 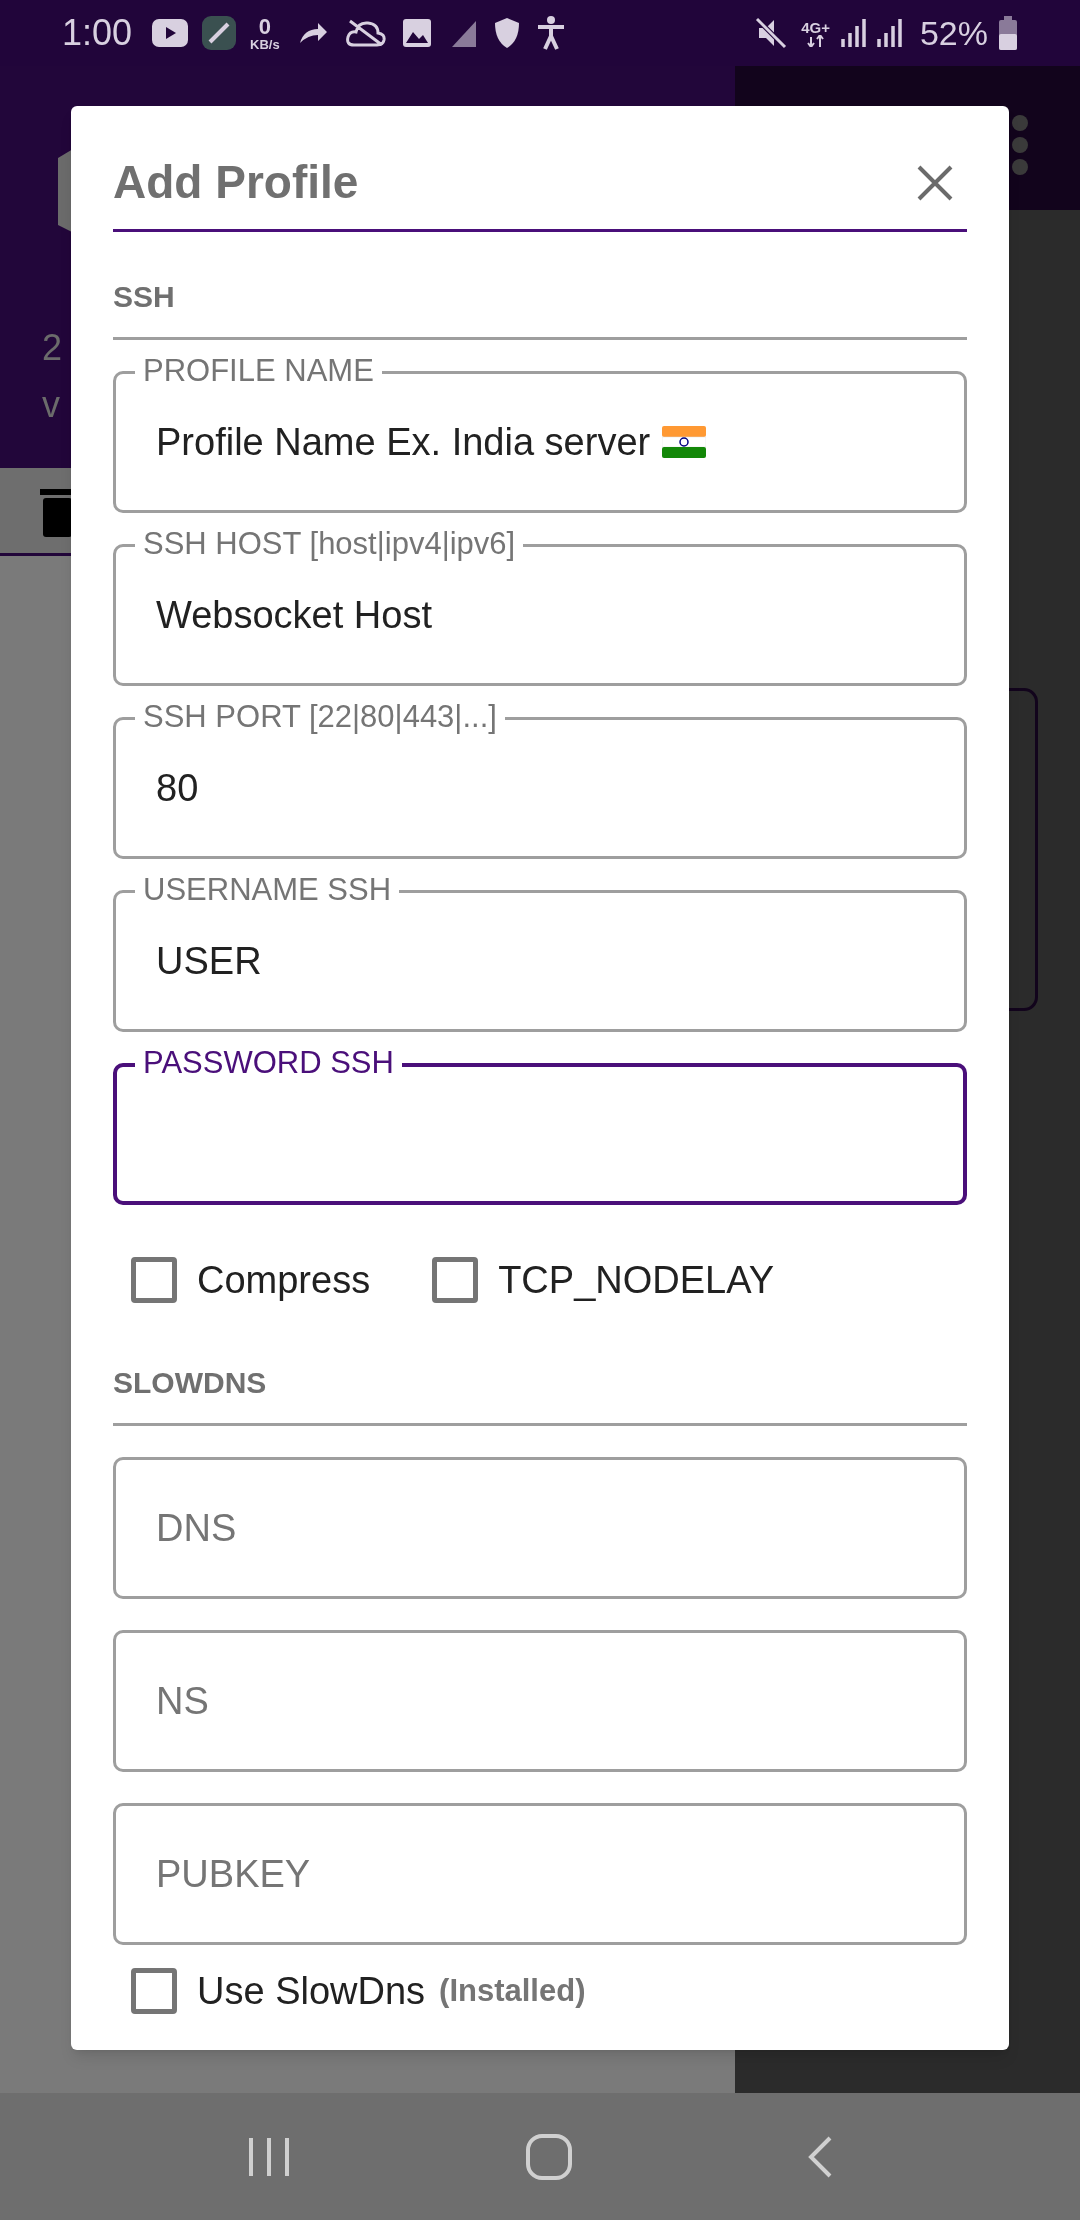 I want to click on field-value: Profile Name Ex. India server, so click(x=403, y=442).